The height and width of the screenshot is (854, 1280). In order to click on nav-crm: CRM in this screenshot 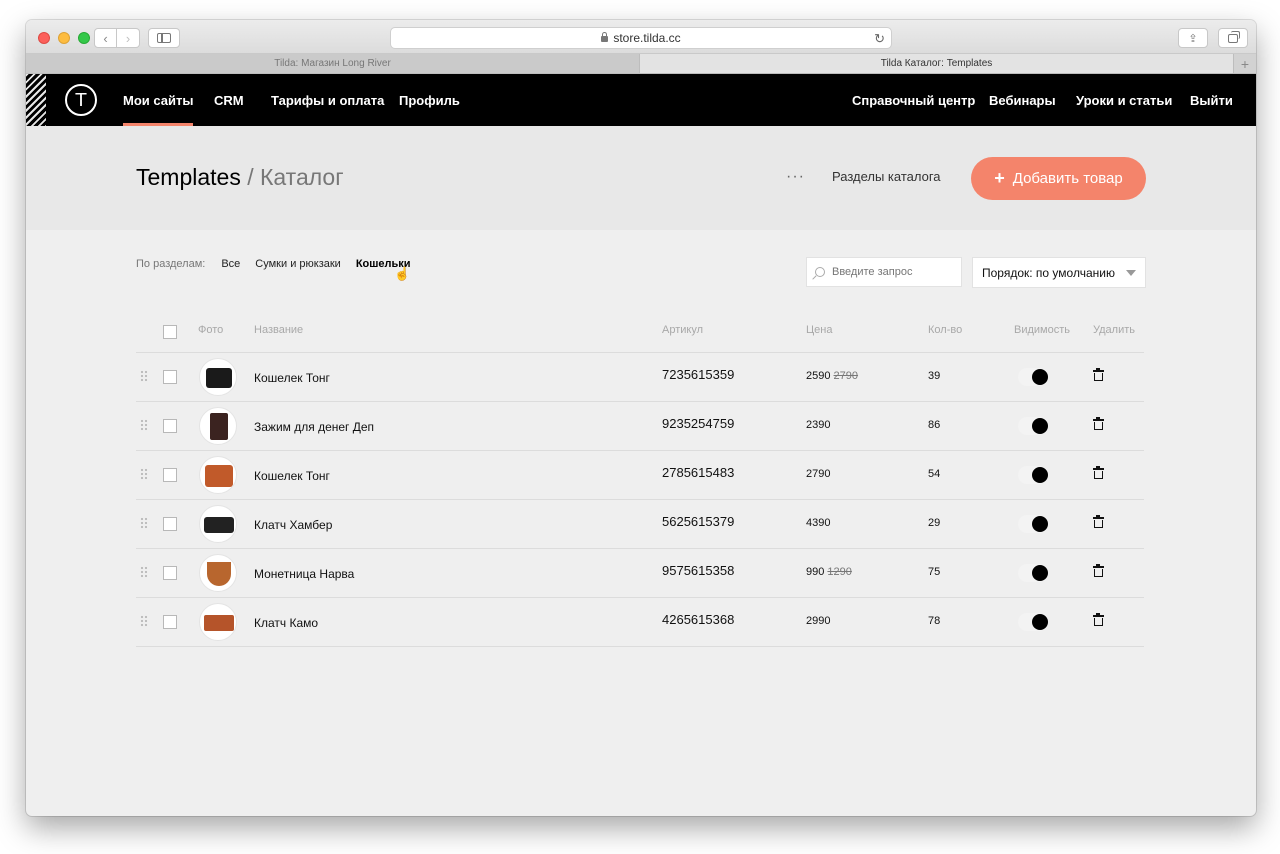, I will do `click(229, 100)`.